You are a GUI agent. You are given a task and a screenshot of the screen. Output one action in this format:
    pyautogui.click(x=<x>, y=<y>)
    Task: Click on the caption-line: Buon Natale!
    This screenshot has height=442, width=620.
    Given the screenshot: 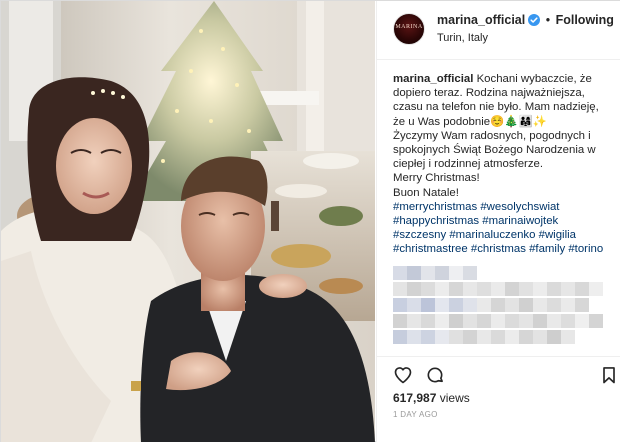 What is the action you would take?
    pyautogui.click(x=426, y=192)
    